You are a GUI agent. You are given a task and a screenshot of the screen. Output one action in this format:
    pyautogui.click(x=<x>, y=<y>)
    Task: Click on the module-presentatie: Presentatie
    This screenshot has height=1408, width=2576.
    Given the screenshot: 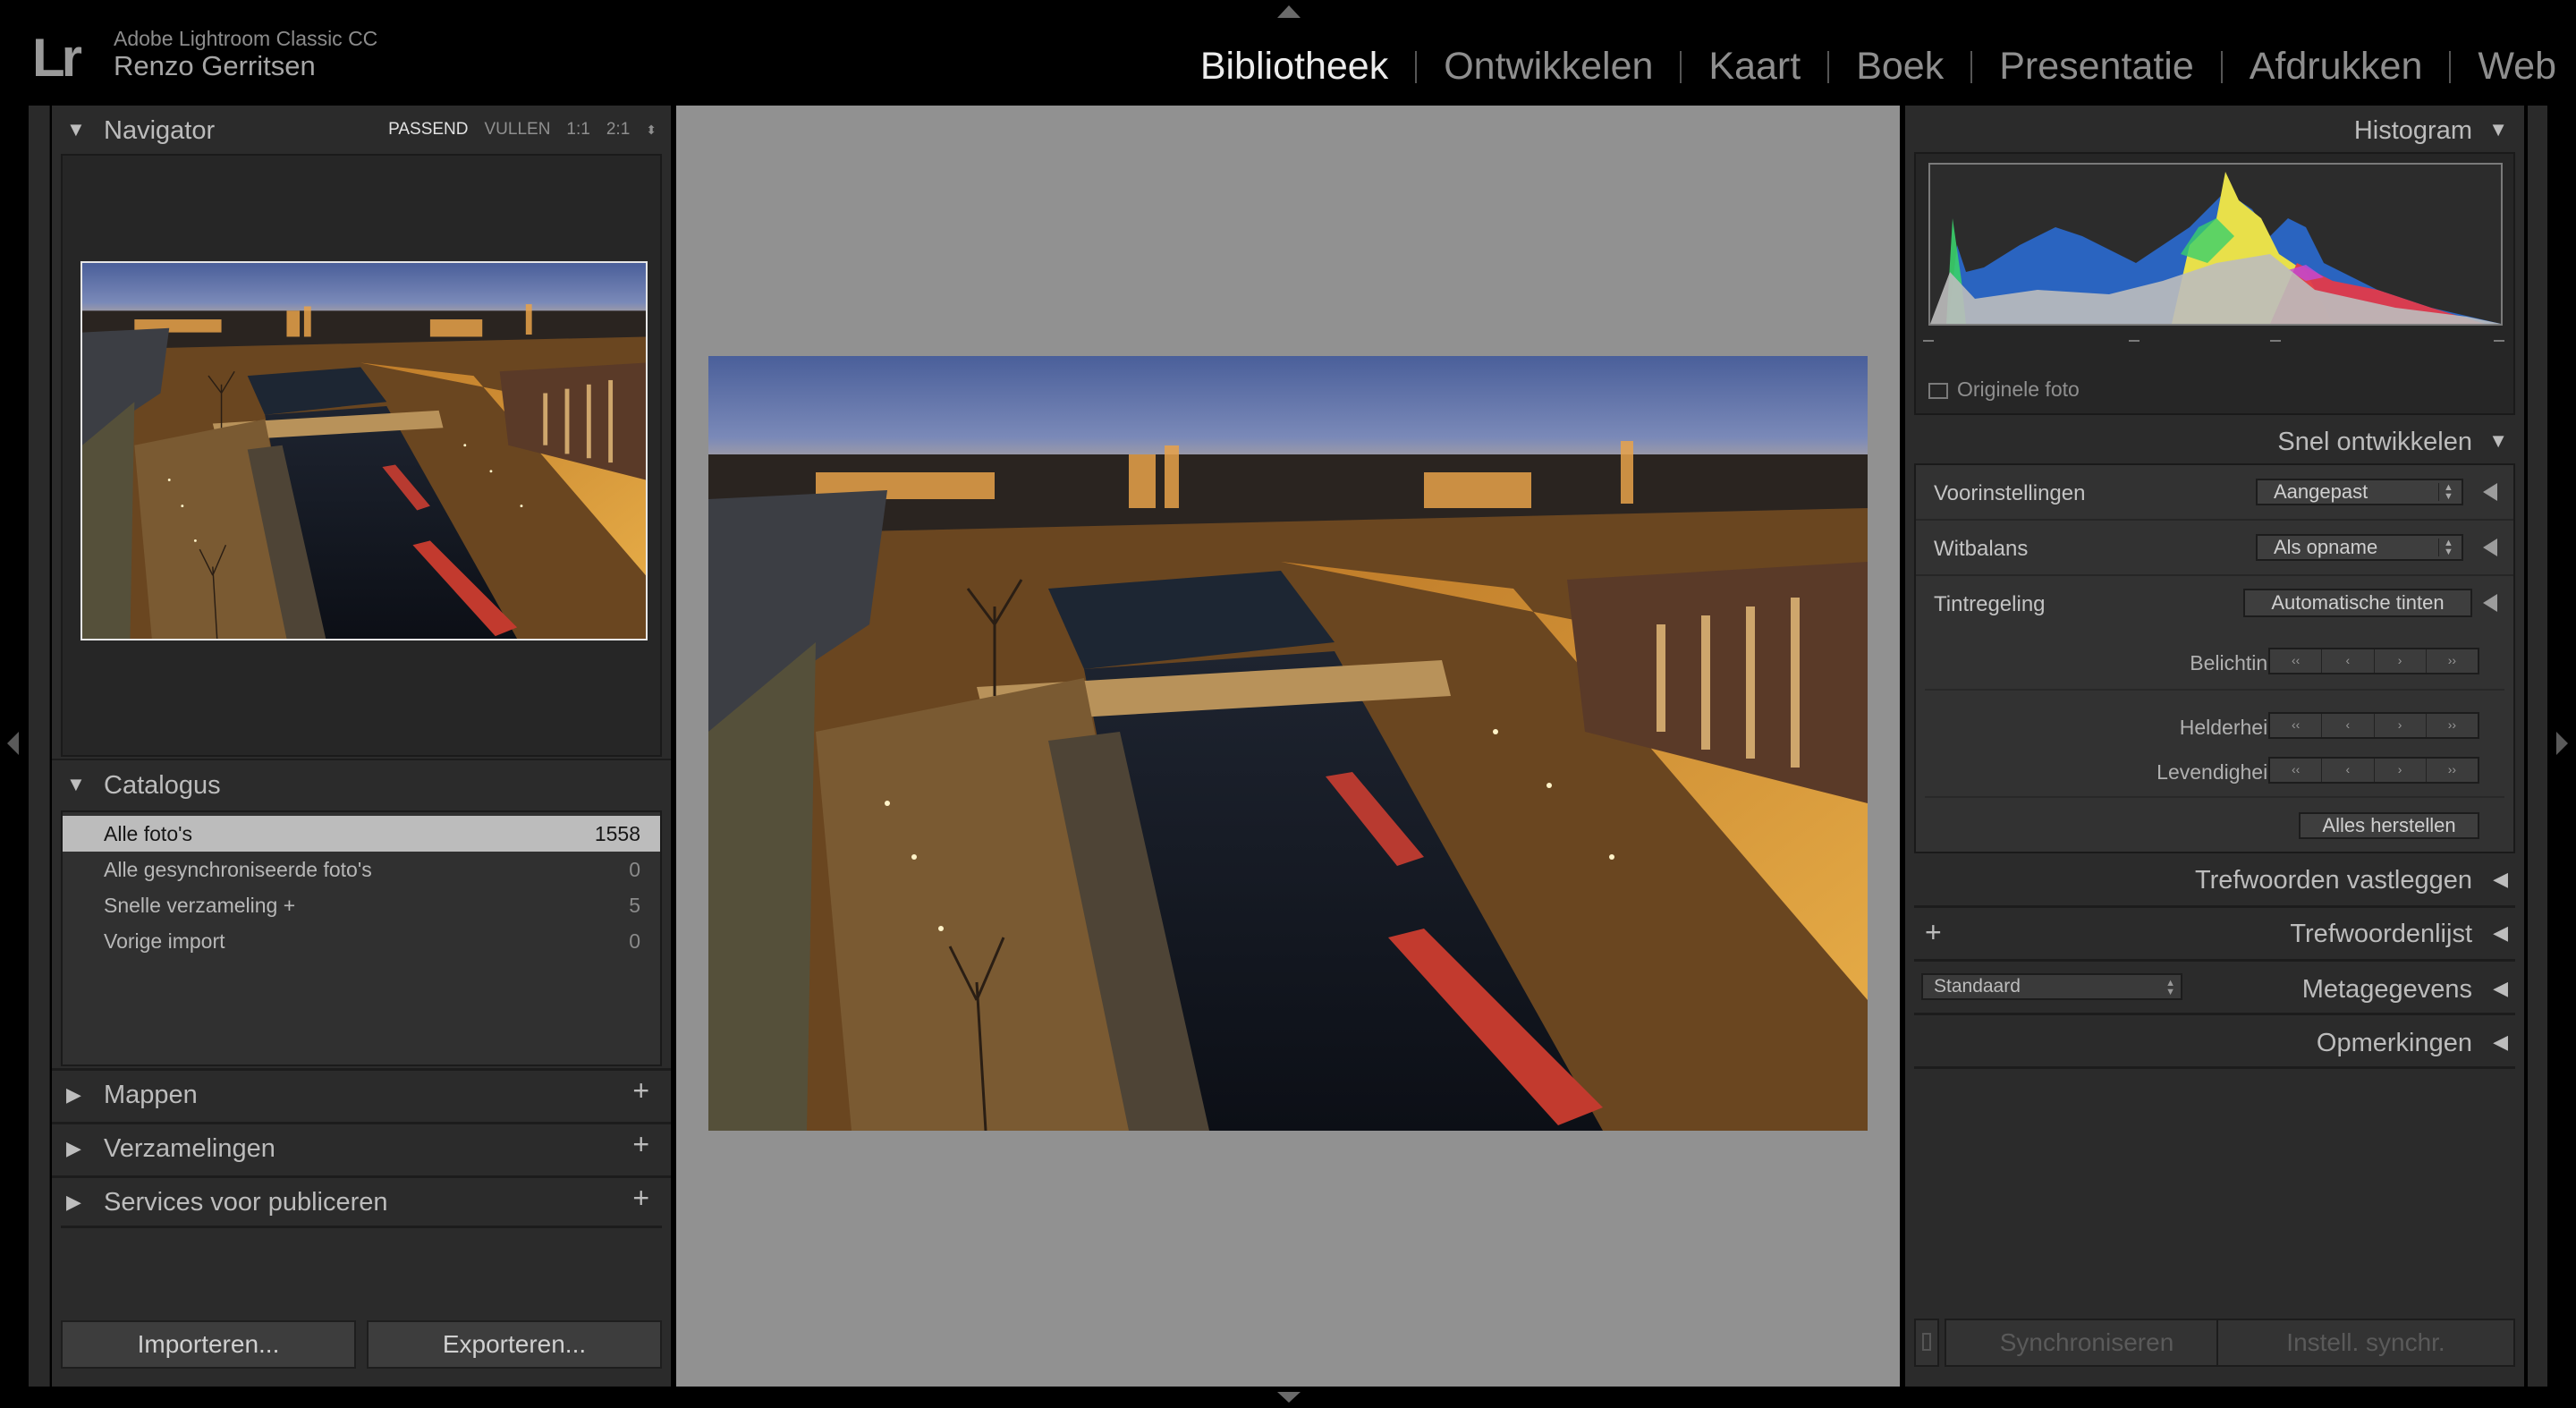 What is the action you would take?
    pyautogui.click(x=2096, y=67)
    